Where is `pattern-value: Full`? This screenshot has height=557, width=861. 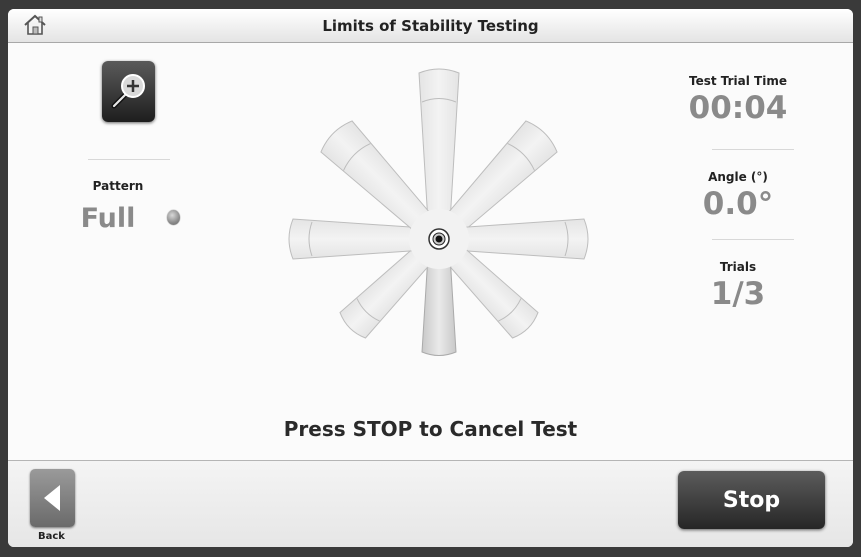 pattern-value: Full is located at coordinates (108, 218).